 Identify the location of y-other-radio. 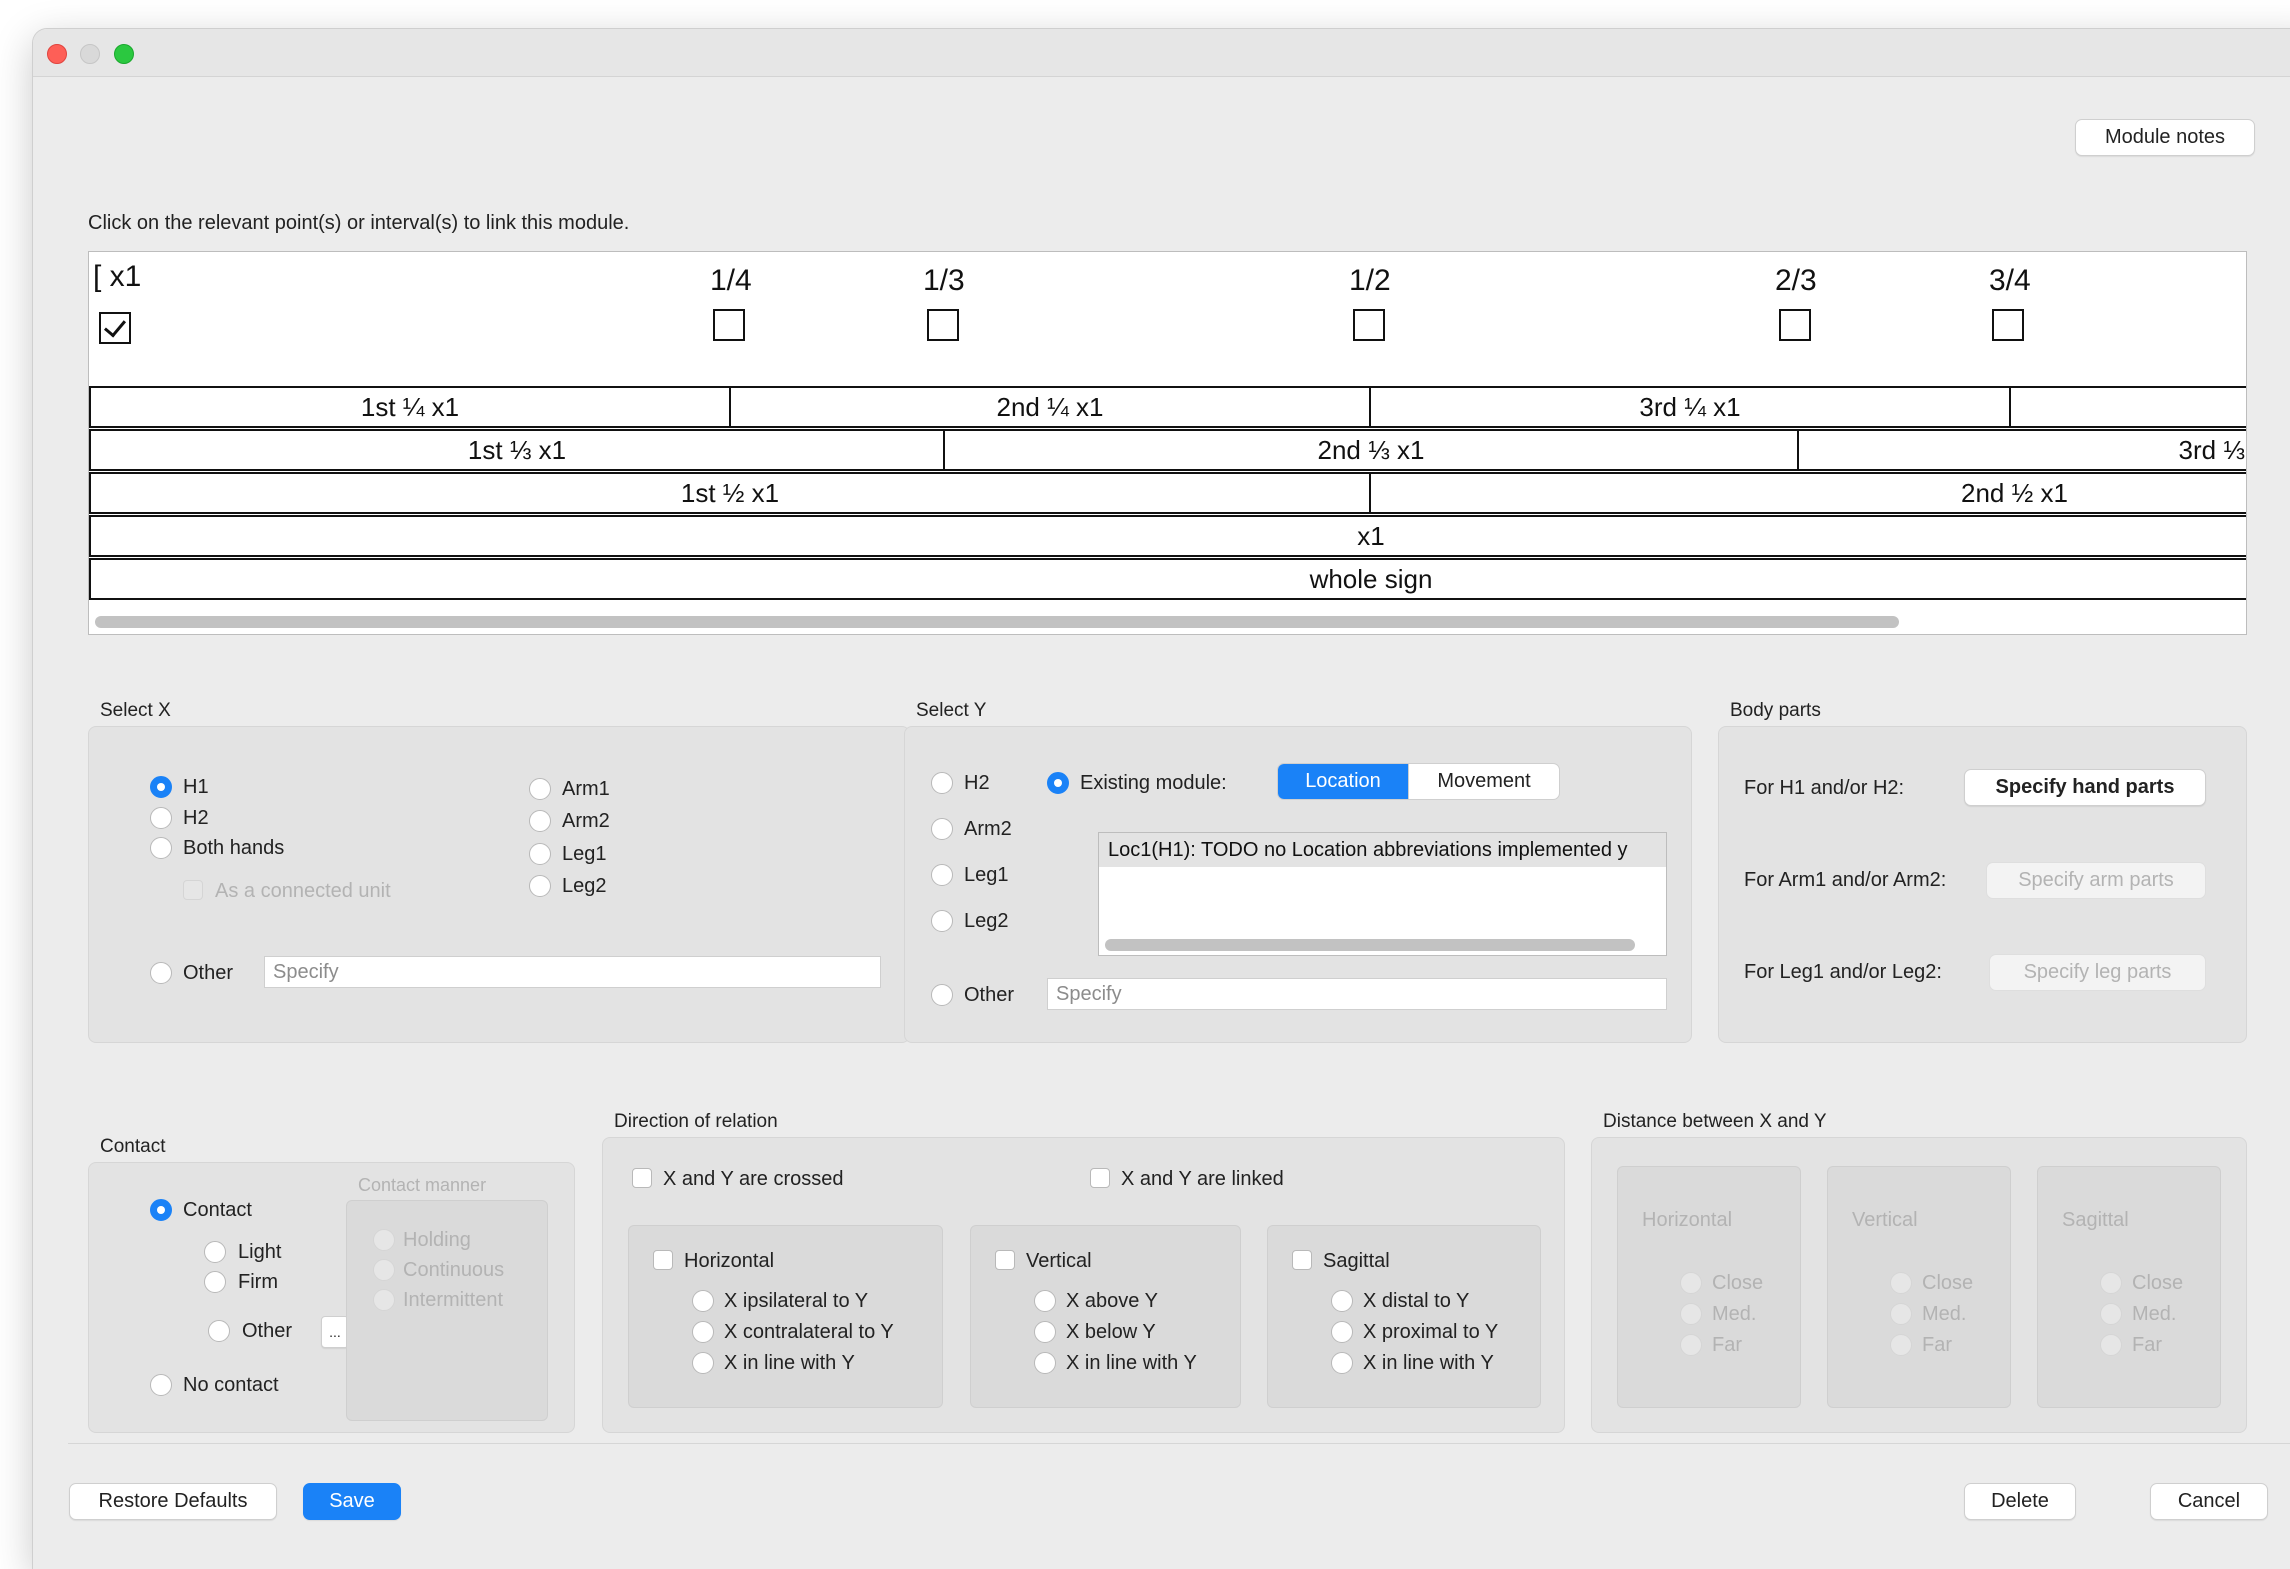
(942, 995).